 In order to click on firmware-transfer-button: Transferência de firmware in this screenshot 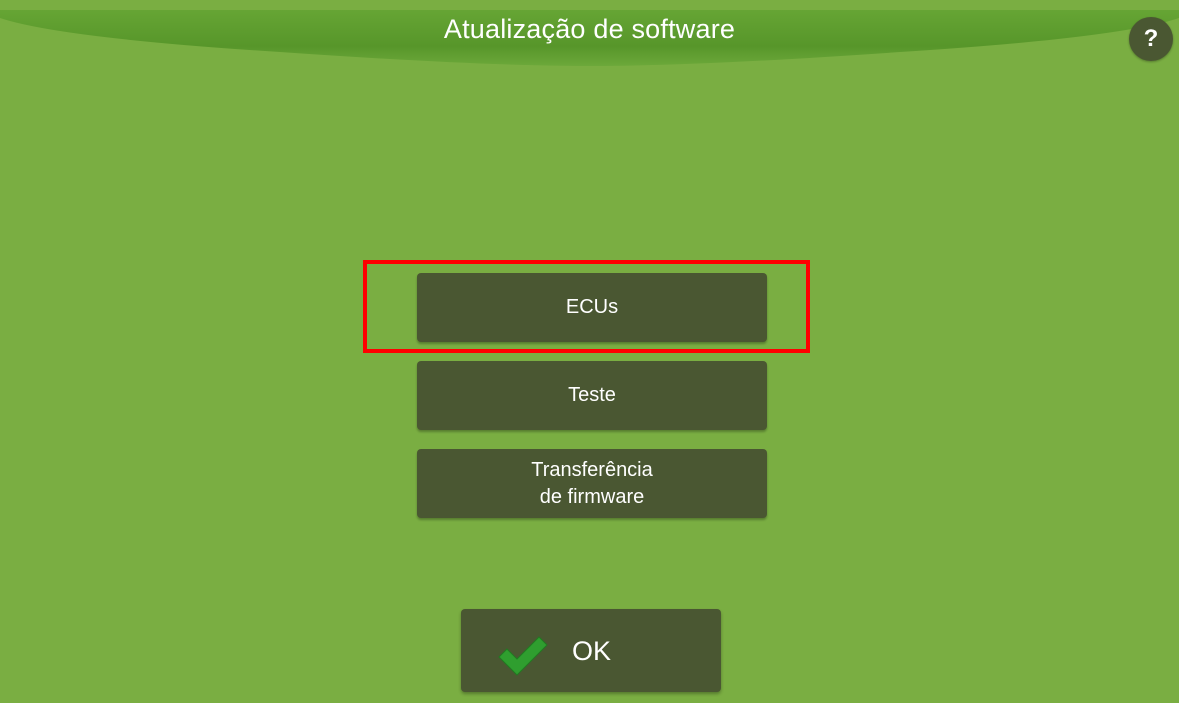, I will do `click(592, 483)`.